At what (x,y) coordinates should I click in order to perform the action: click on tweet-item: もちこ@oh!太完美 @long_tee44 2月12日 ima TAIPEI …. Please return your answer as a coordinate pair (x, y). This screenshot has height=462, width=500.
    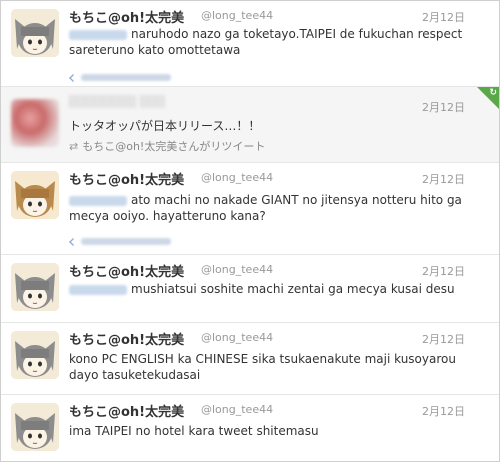
    Looking at the image, I should click on (250, 428).